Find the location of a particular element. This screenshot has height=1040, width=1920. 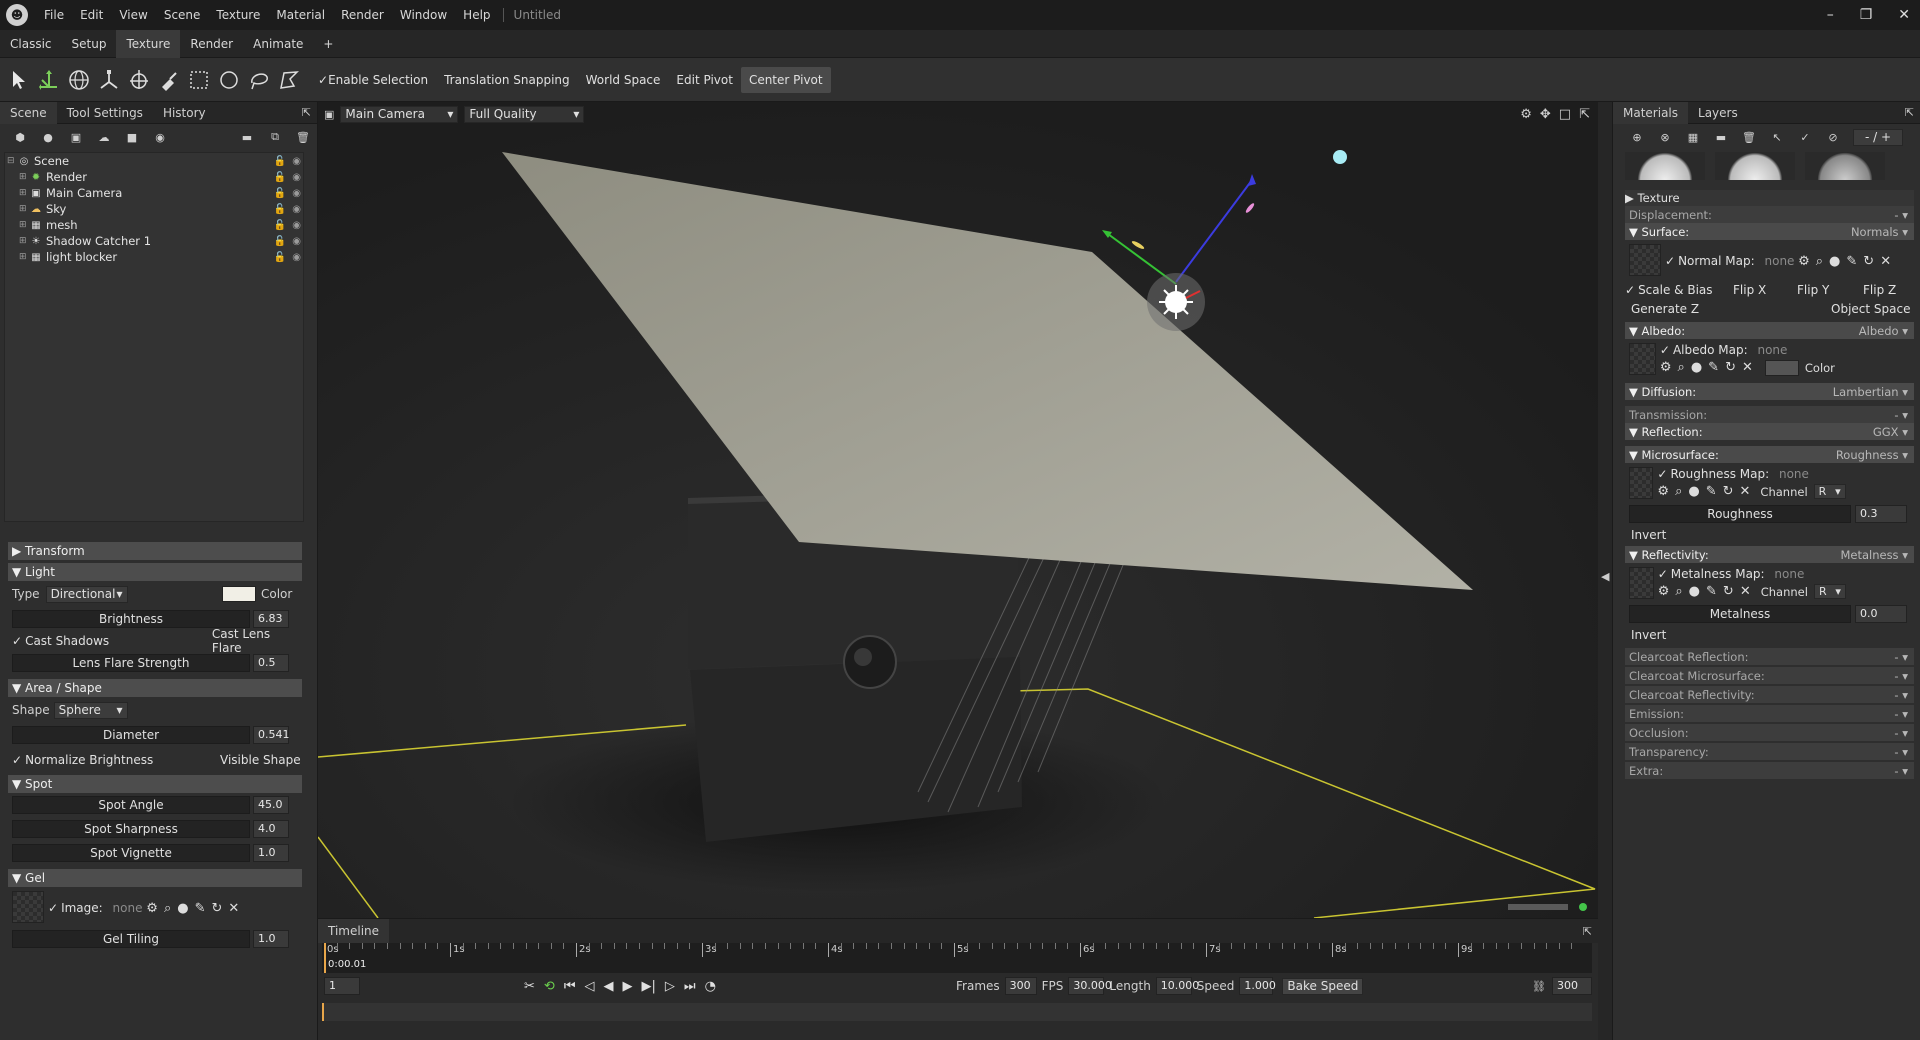

material-swatch is located at coordinates (1665, 166).